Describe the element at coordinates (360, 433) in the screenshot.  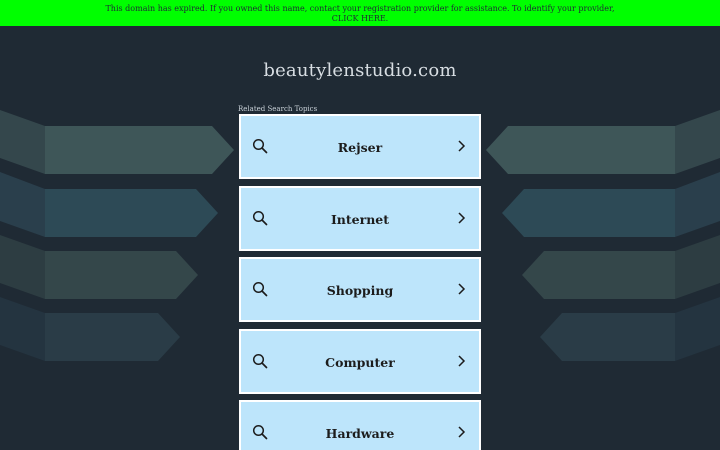
I see `topic-label: Hardware` at that location.